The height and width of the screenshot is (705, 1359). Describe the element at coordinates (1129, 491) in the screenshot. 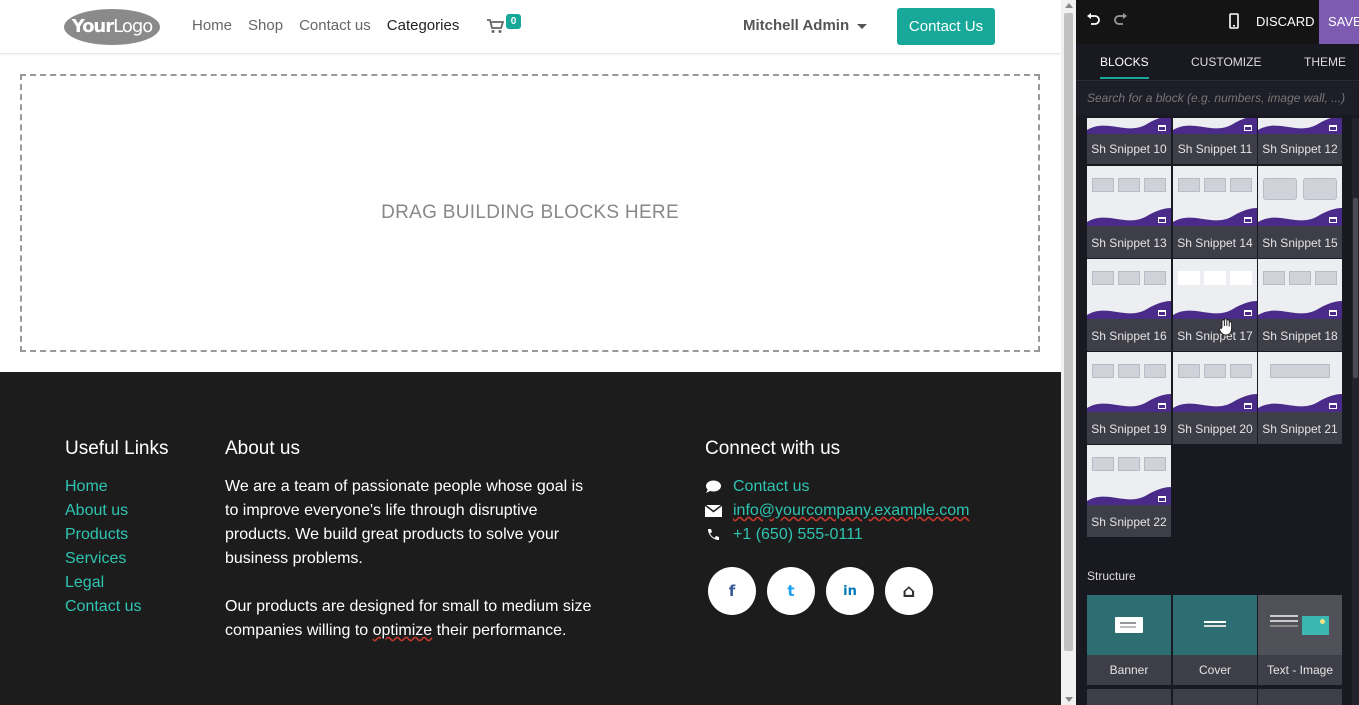

I see `snippet-block: Sh Snippet 22` at that location.